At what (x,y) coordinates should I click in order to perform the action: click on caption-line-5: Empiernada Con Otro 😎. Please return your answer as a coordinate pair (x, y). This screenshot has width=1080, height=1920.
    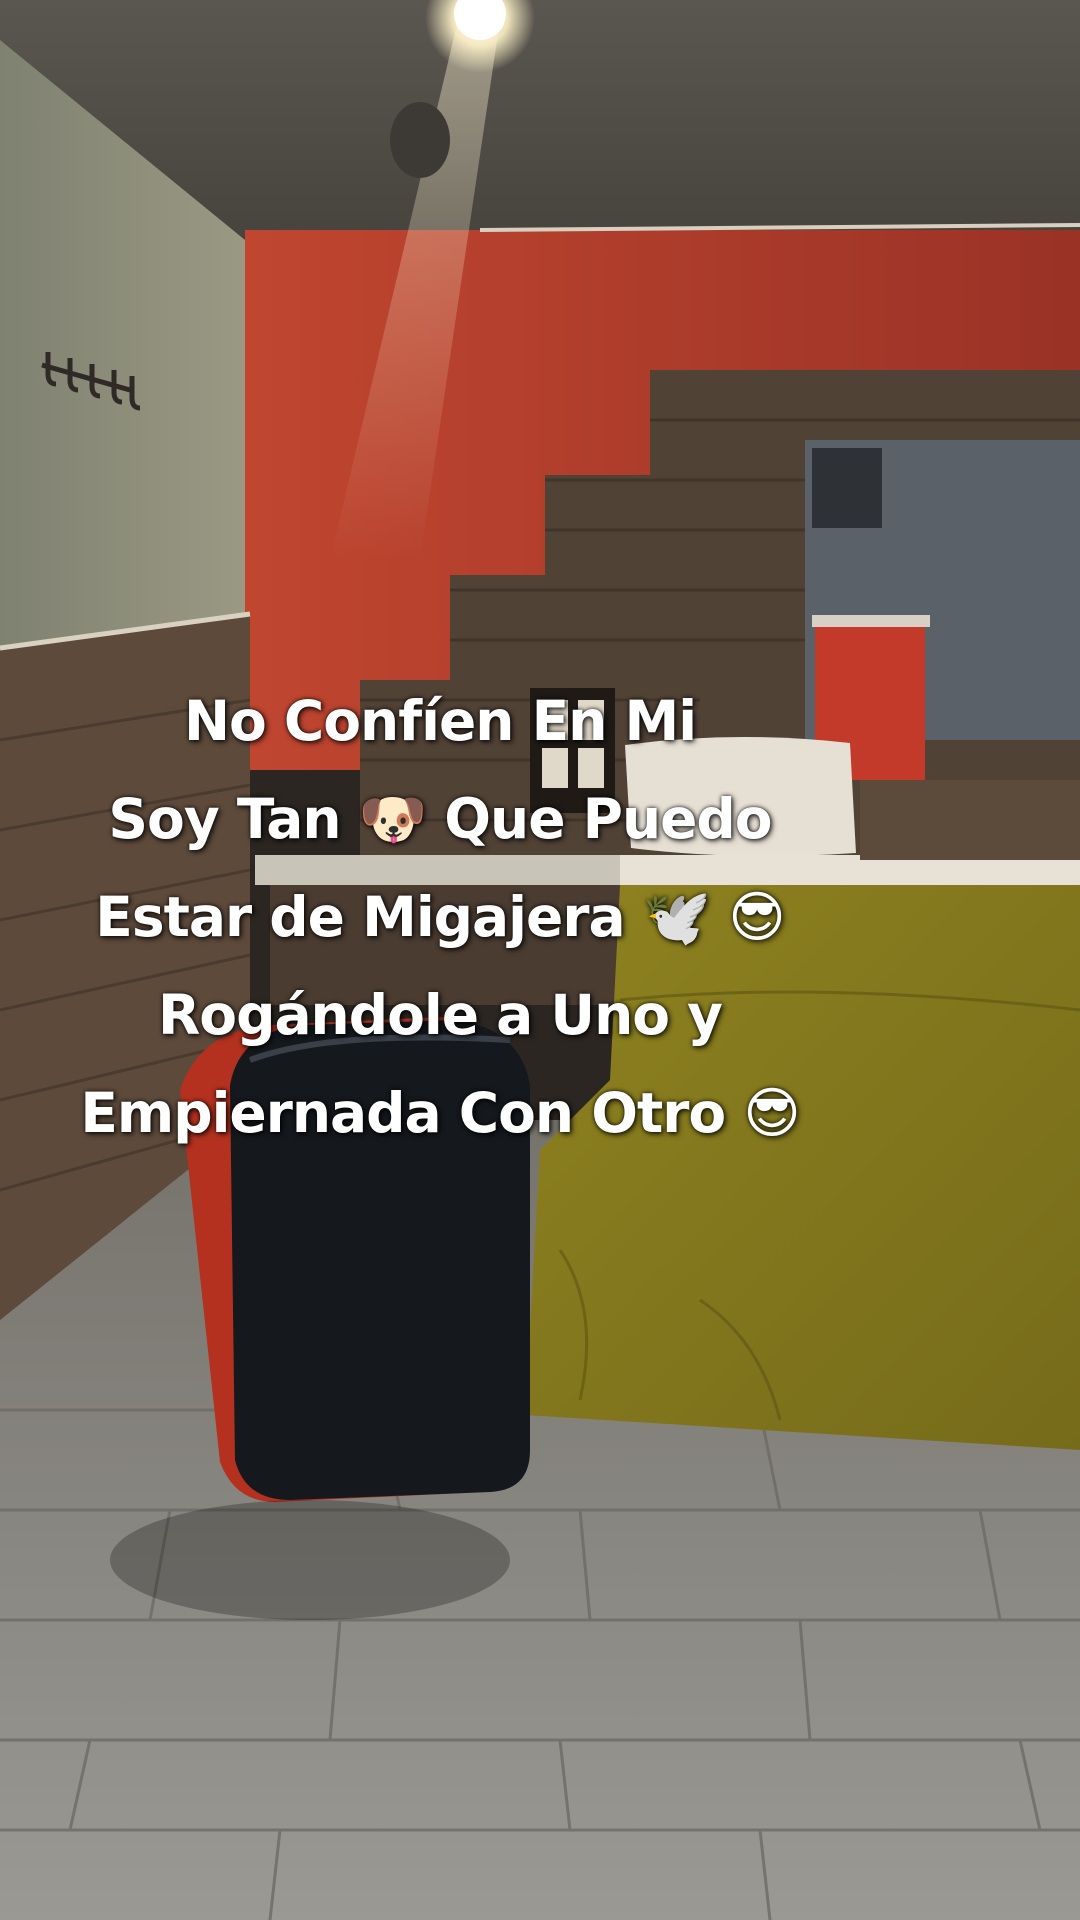
    Looking at the image, I should click on (440, 1113).